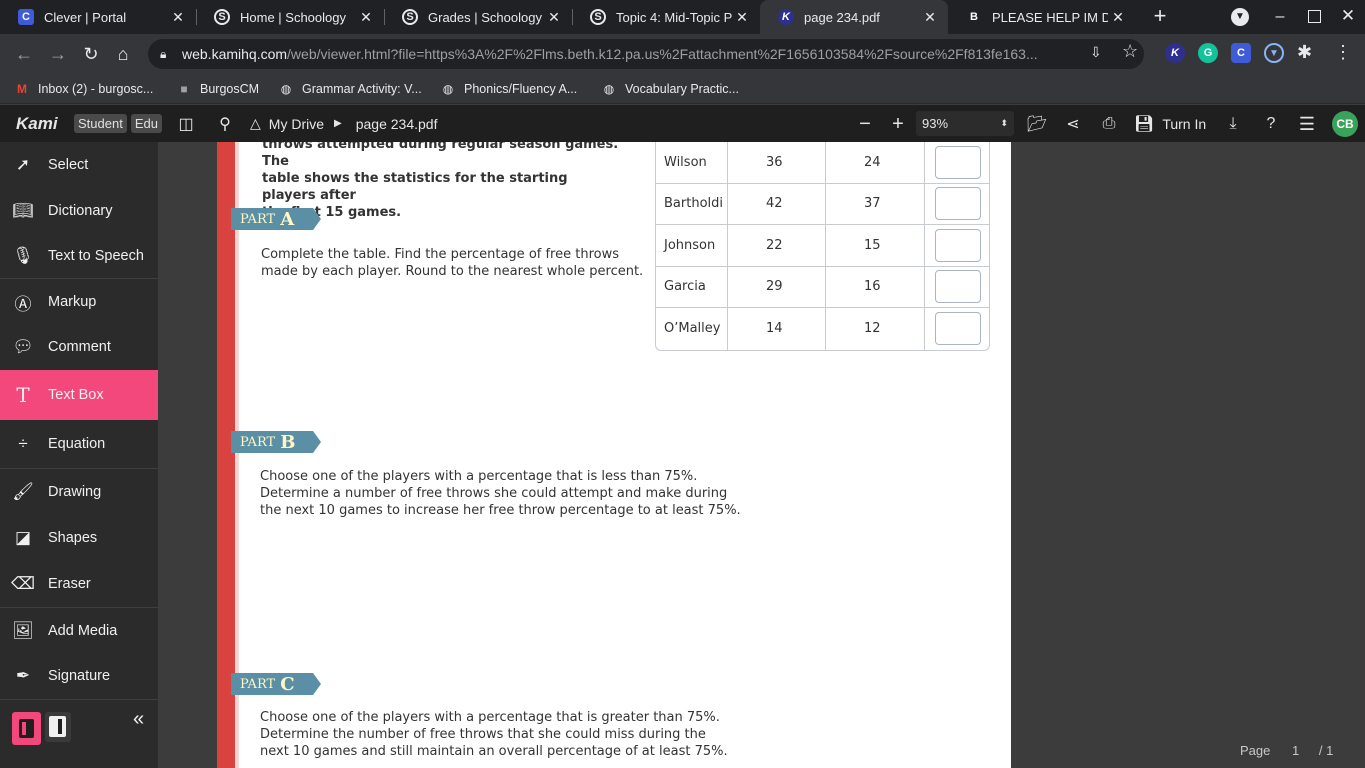  I want to click on brush-icon: 🖌︎, so click(23, 491).